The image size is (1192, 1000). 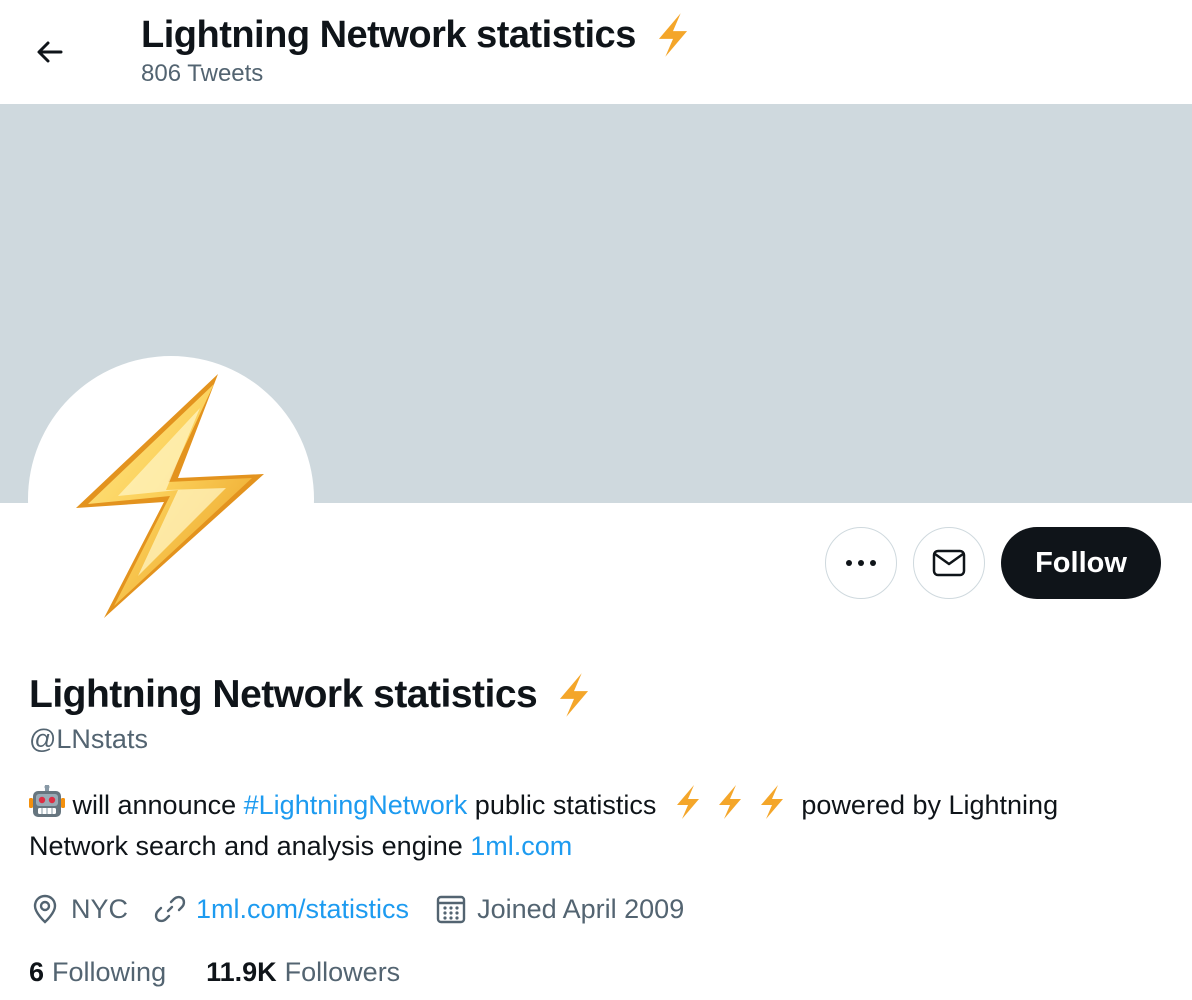 What do you see at coordinates (88, 739) in the screenshot?
I see `profile-handle: @LNstats` at bounding box center [88, 739].